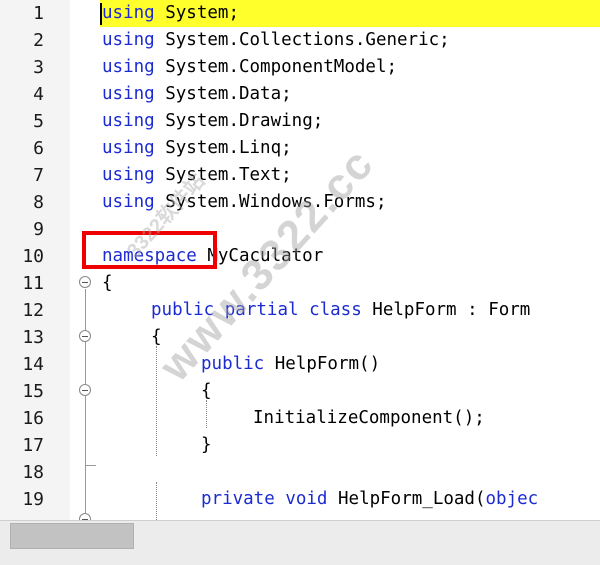 The height and width of the screenshot is (565, 600). I want to click on line-number: 17, so click(33, 445).